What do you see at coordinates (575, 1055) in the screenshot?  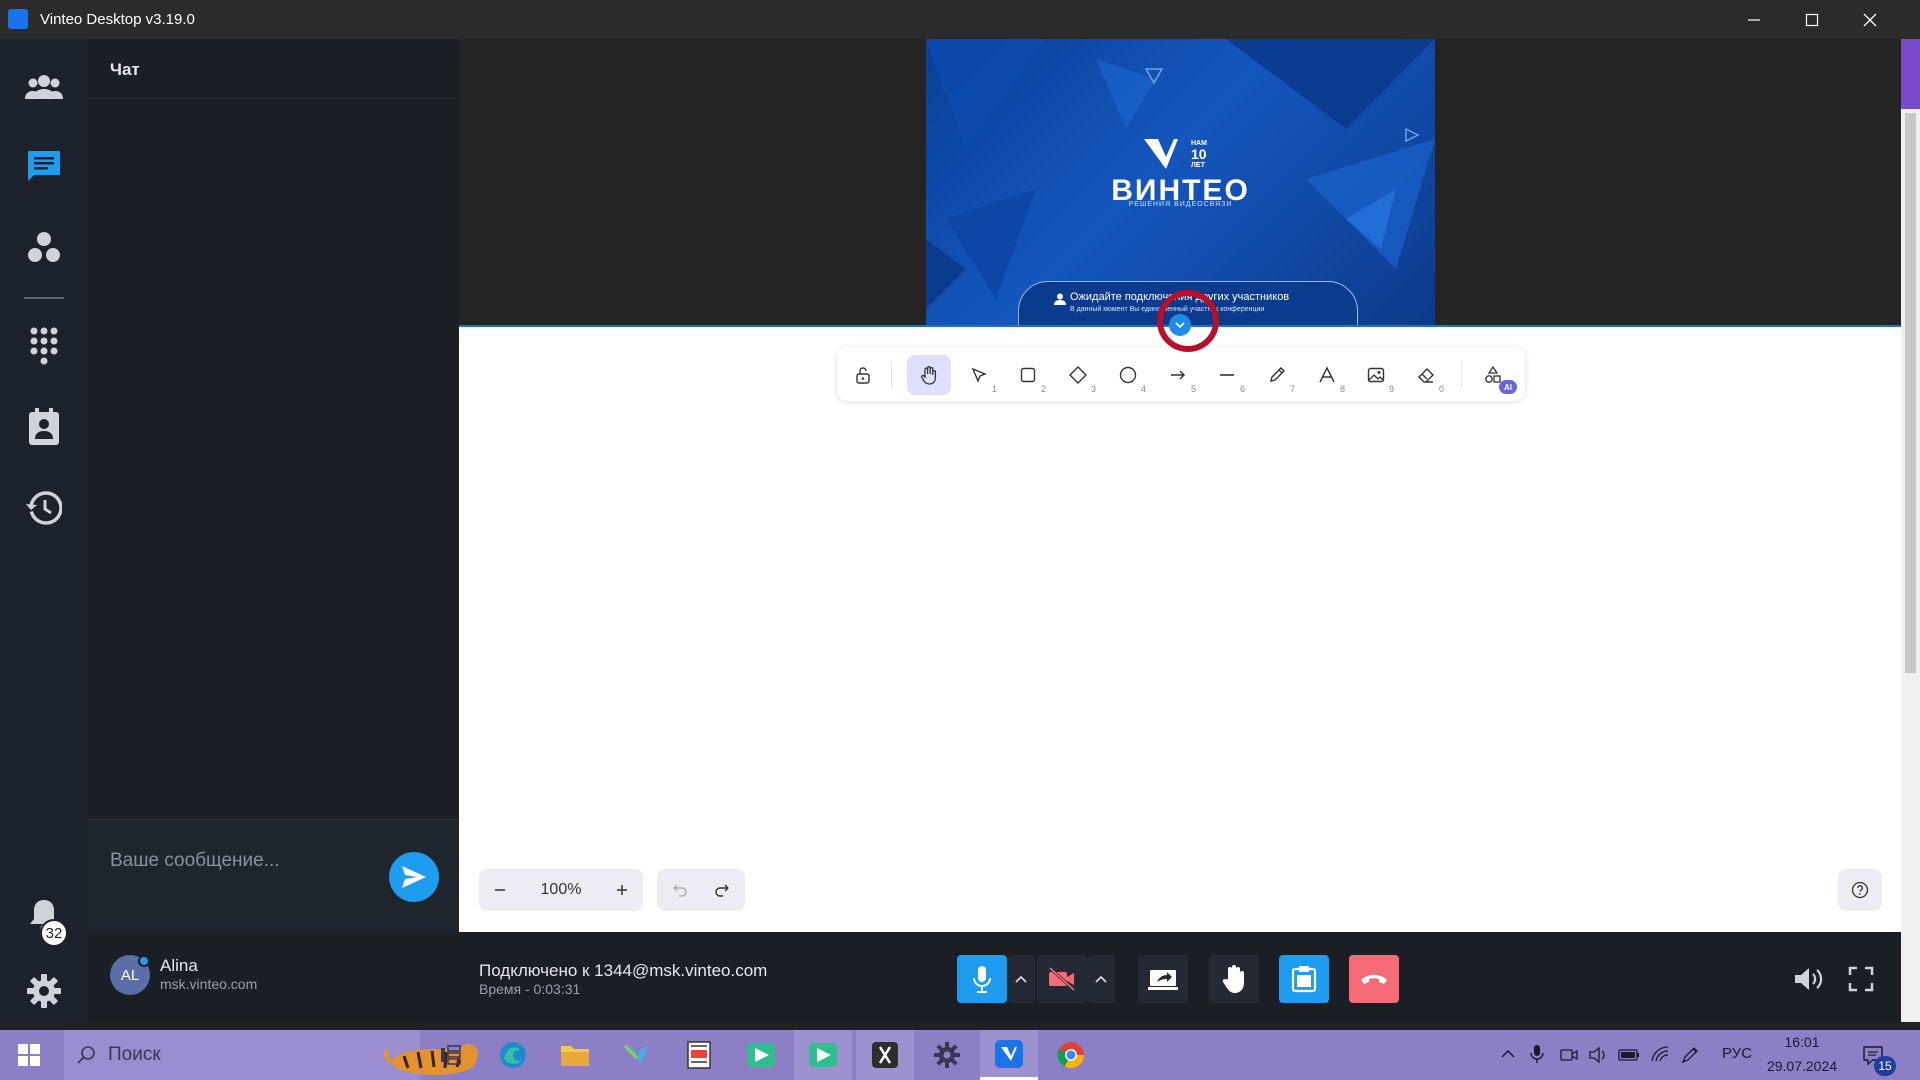 I see `taskbar-file-explorer` at bounding box center [575, 1055].